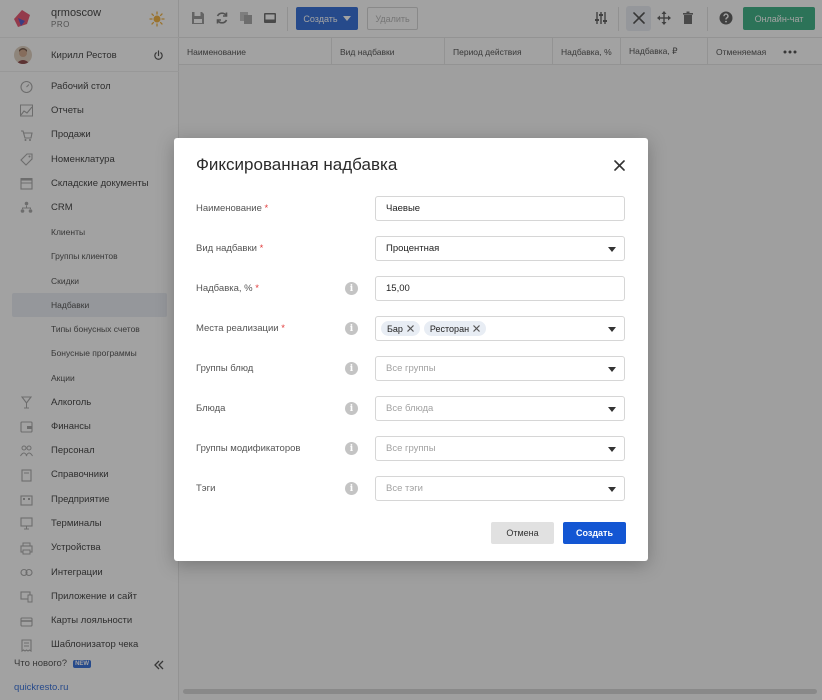 This screenshot has width=822, height=700. I want to click on places-label: Места реализации *, so click(240, 328).